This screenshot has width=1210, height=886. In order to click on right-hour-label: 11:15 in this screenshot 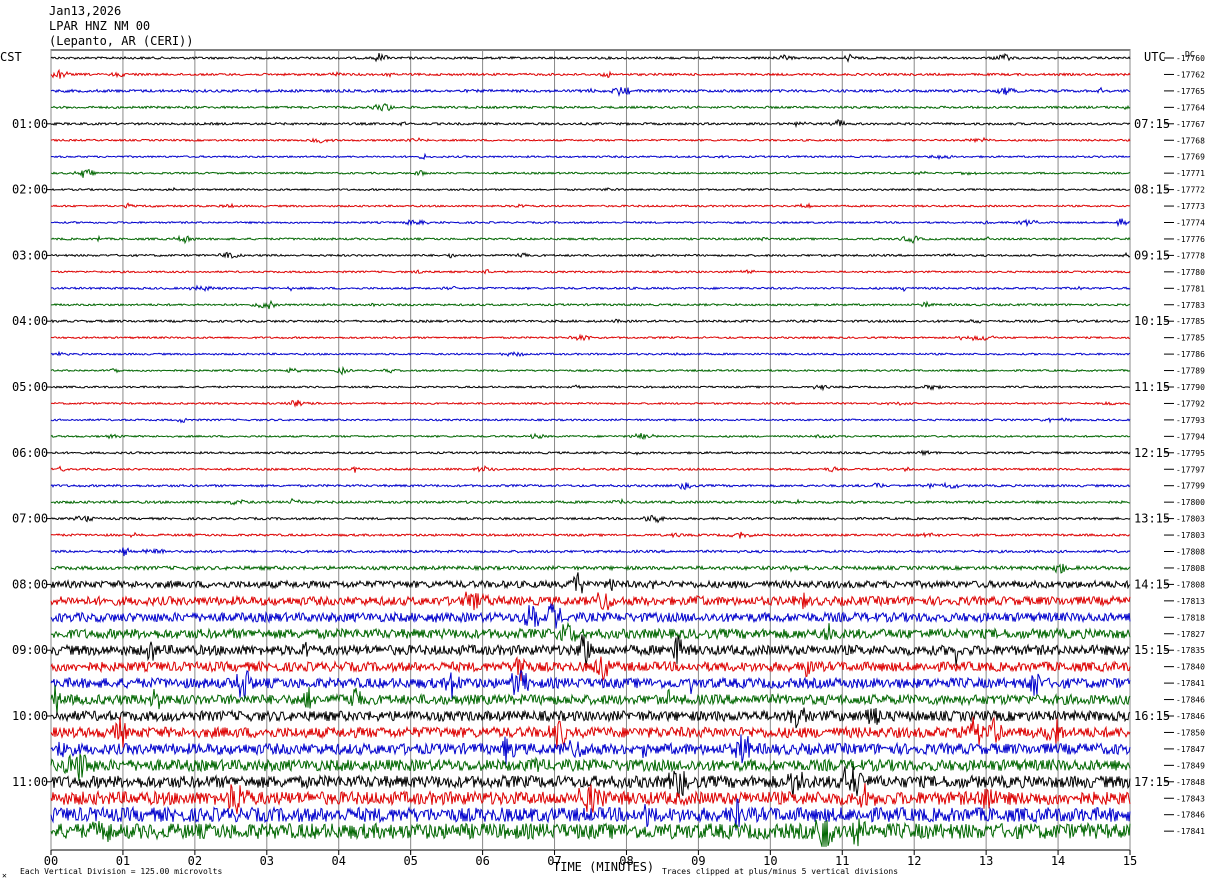, I will do `click(1152, 387)`.